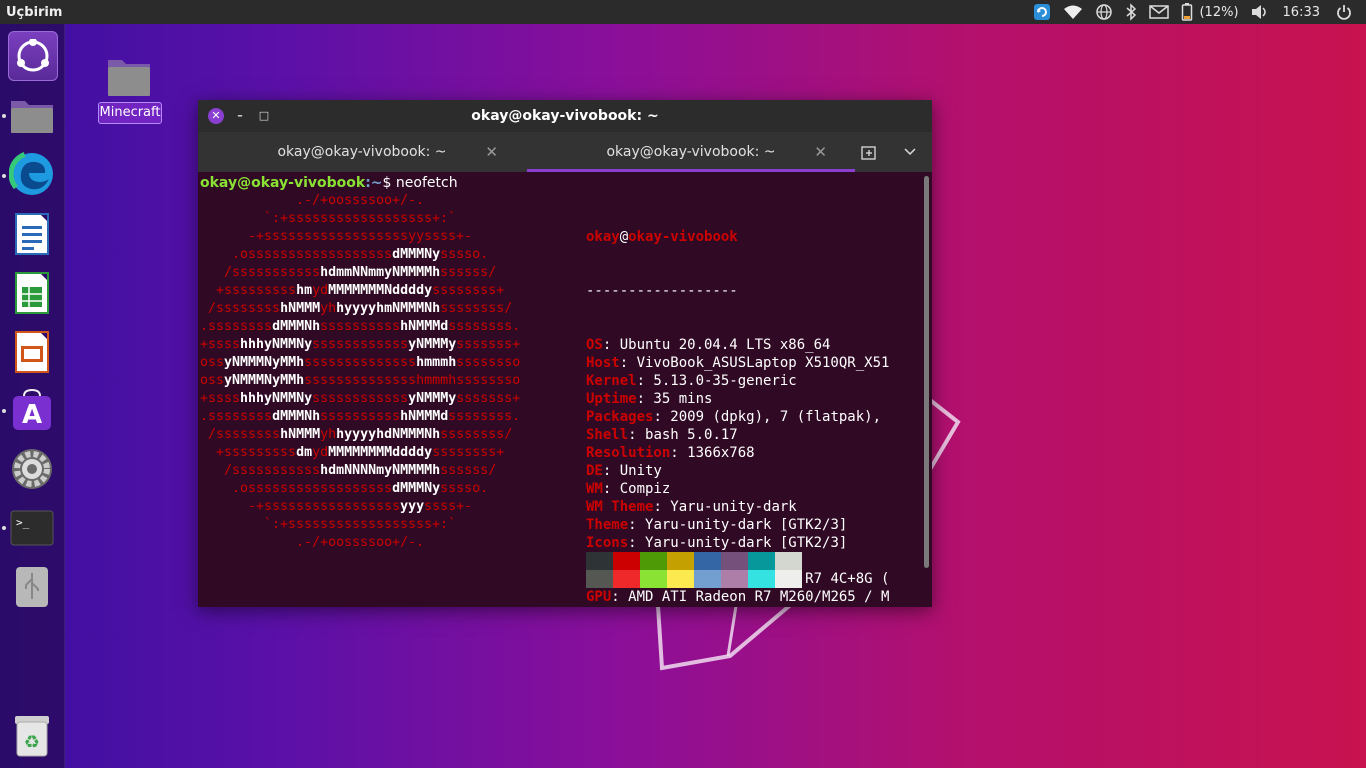  Describe the element at coordinates (910, 152) in the screenshot. I see `tab-menu-button` at that location.